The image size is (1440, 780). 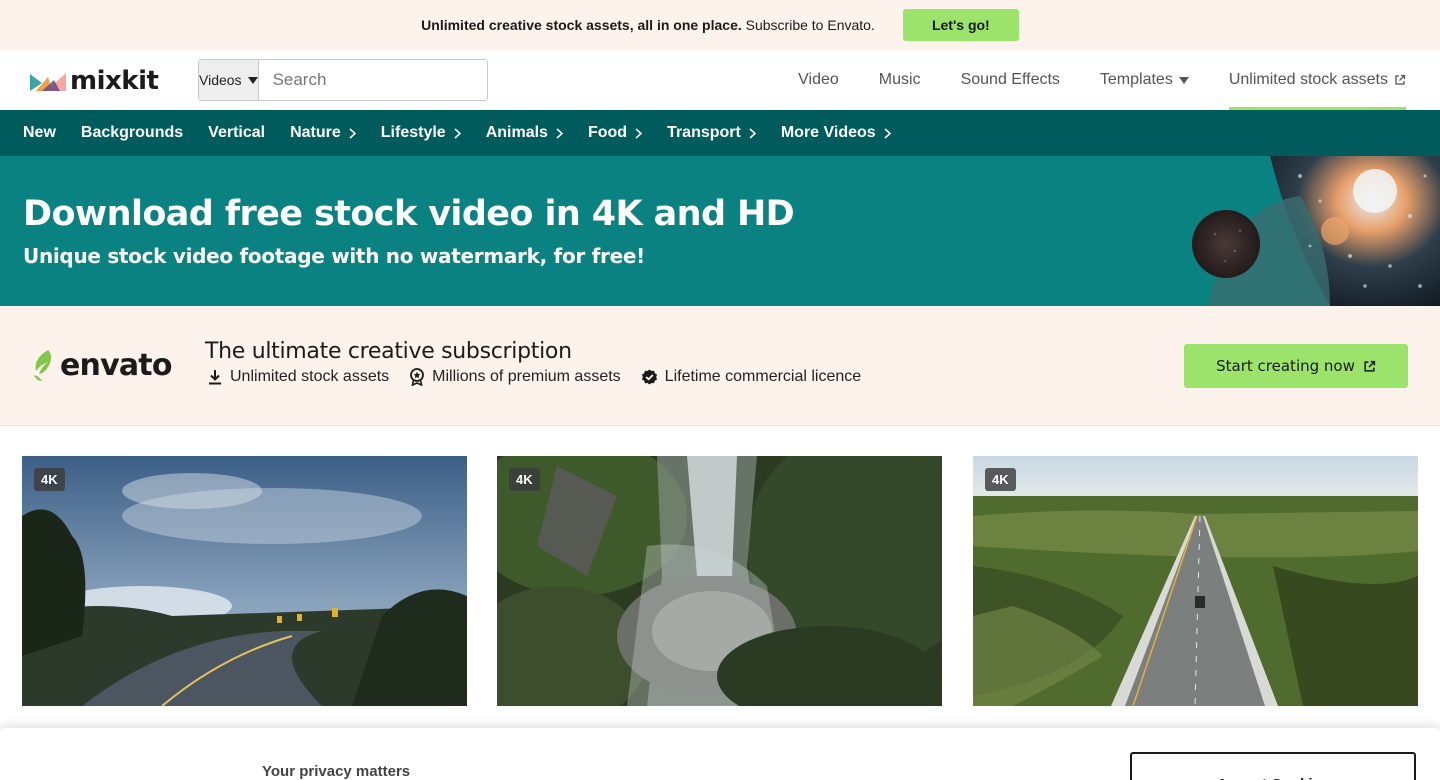 What do you see at coordinates (828, 132) in the screenshot?
I see `category-label: More Videos` at bounding box center [828, 132].